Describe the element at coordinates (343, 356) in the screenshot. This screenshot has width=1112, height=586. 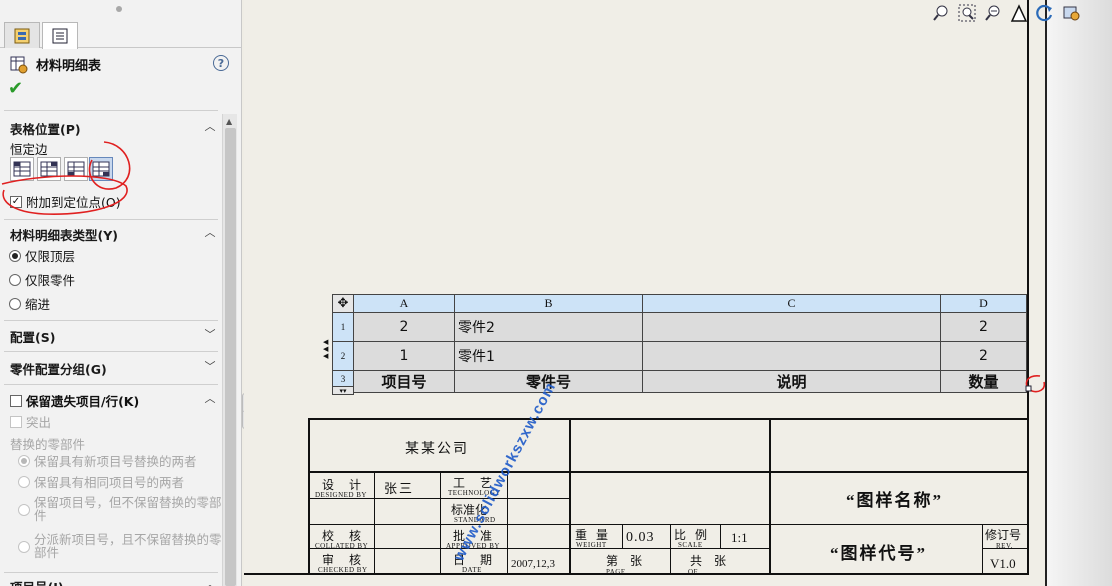
I see `row-number: 2` at that location.